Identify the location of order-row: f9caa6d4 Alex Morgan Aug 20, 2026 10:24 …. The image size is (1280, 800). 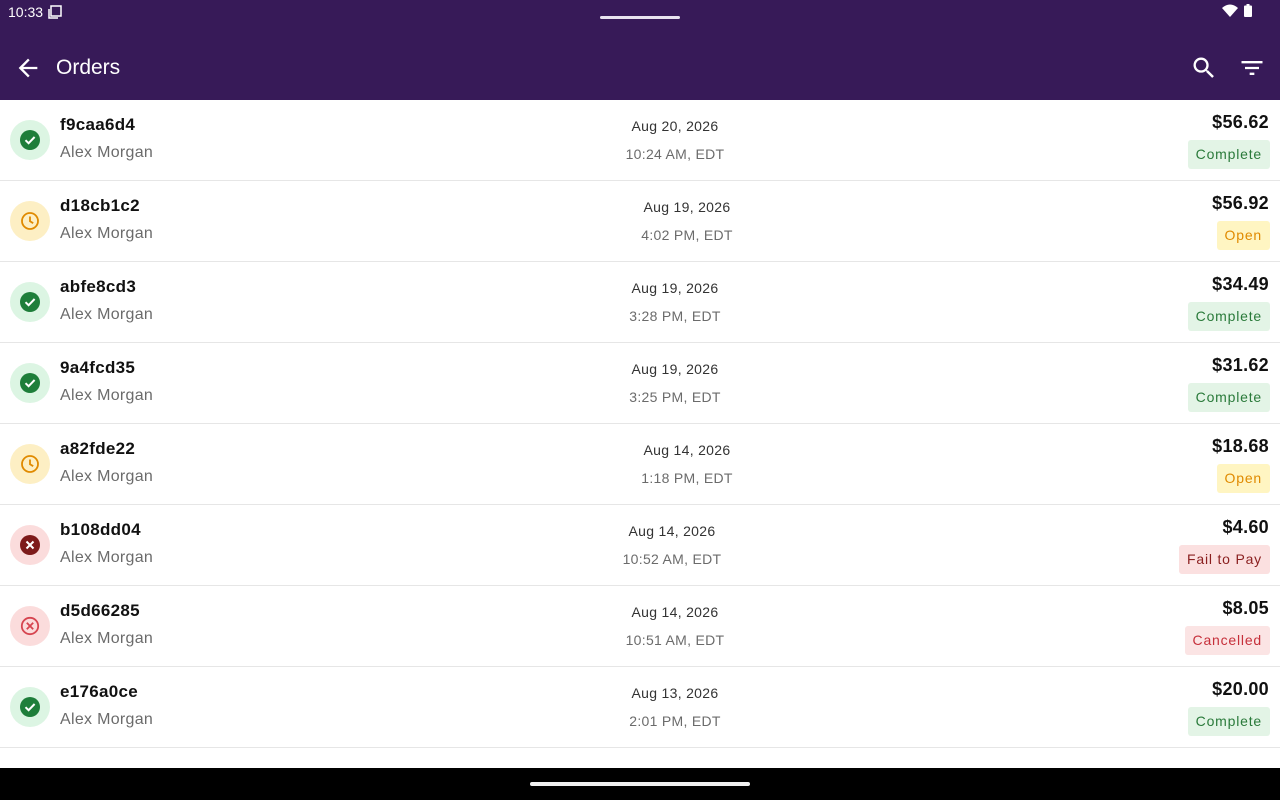
(640, 140).